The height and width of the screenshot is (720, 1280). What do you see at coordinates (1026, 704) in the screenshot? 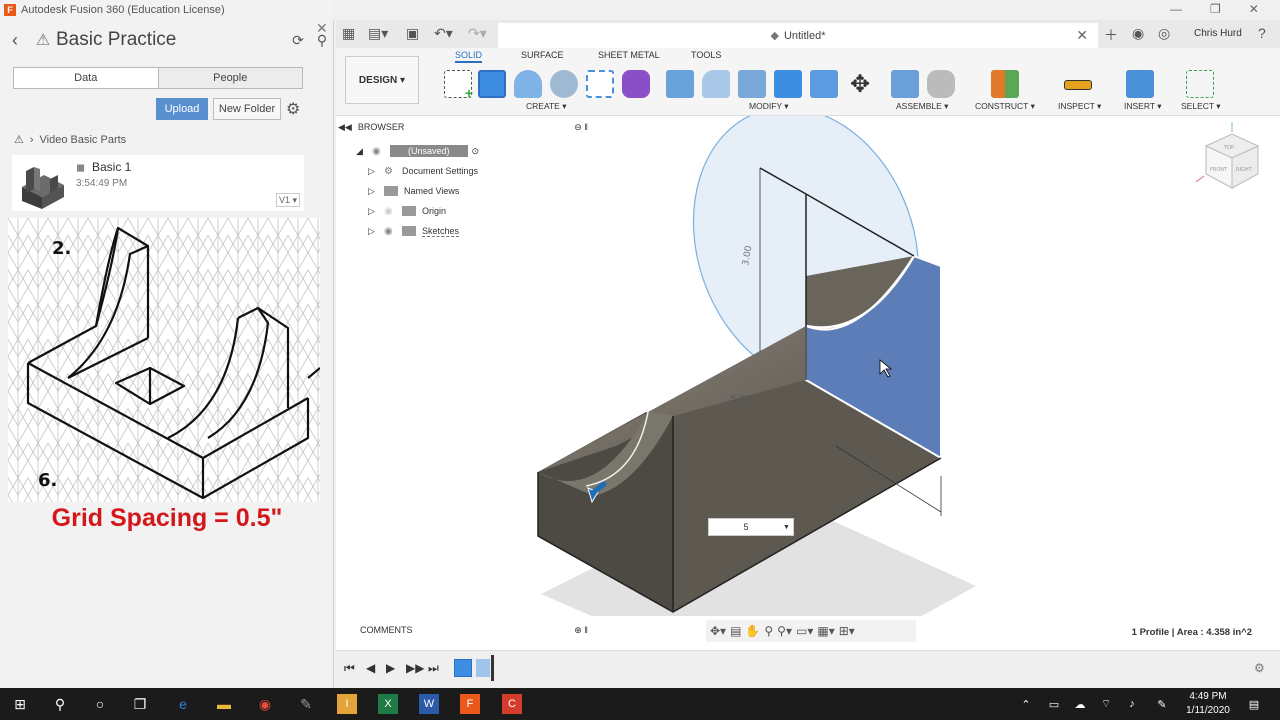
I see `tray-chevron-icon: ⌃` at bounding box center [1026, 704].